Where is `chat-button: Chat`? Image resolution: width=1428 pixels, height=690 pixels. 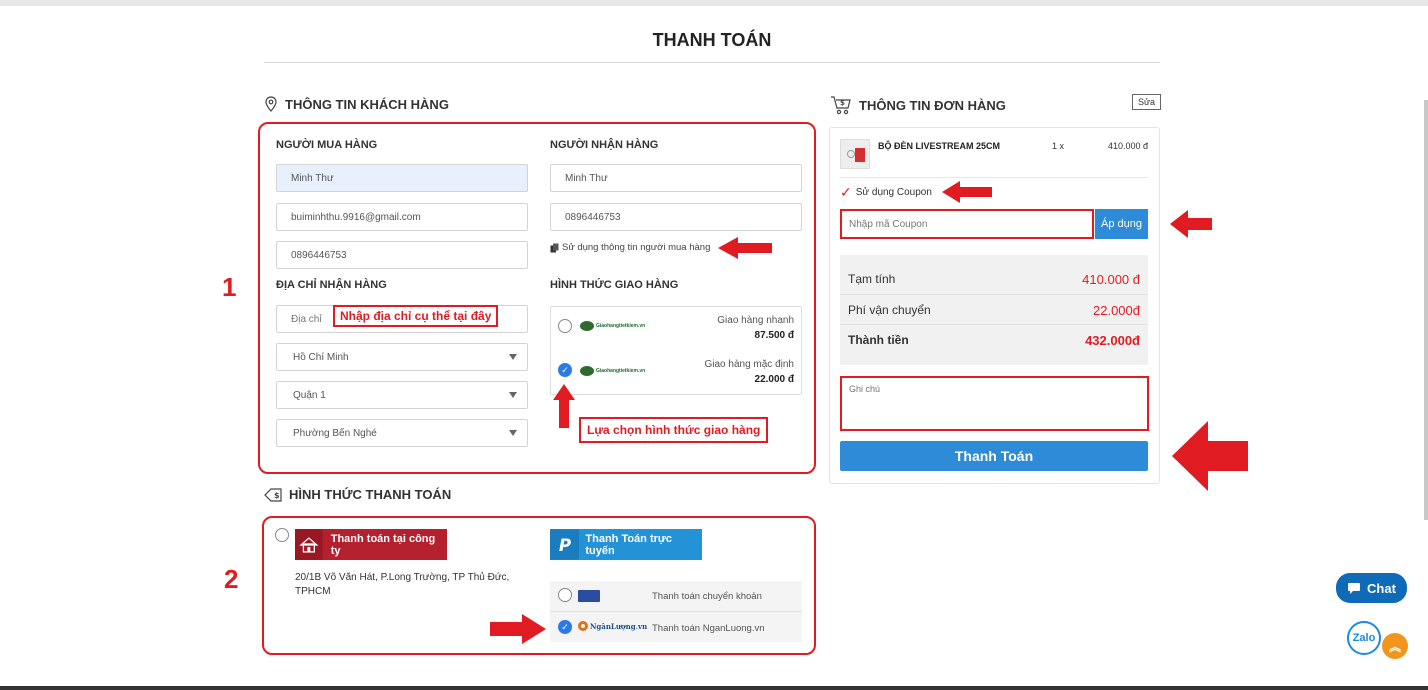
chat-button: Chat is located at coordinates (1371, 588).